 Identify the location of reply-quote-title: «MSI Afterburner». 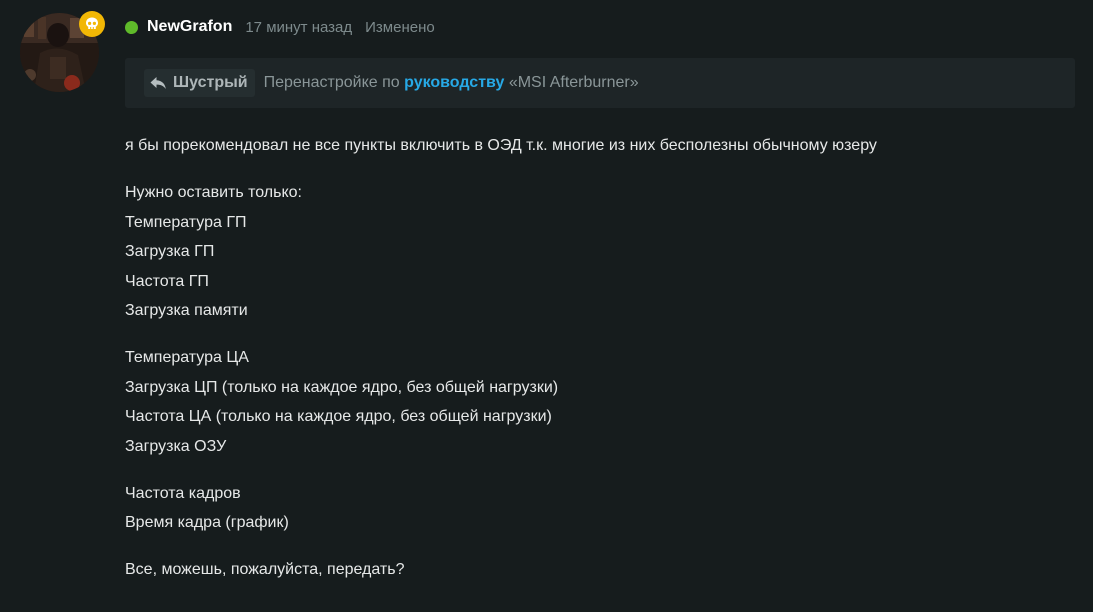
(573, 82).